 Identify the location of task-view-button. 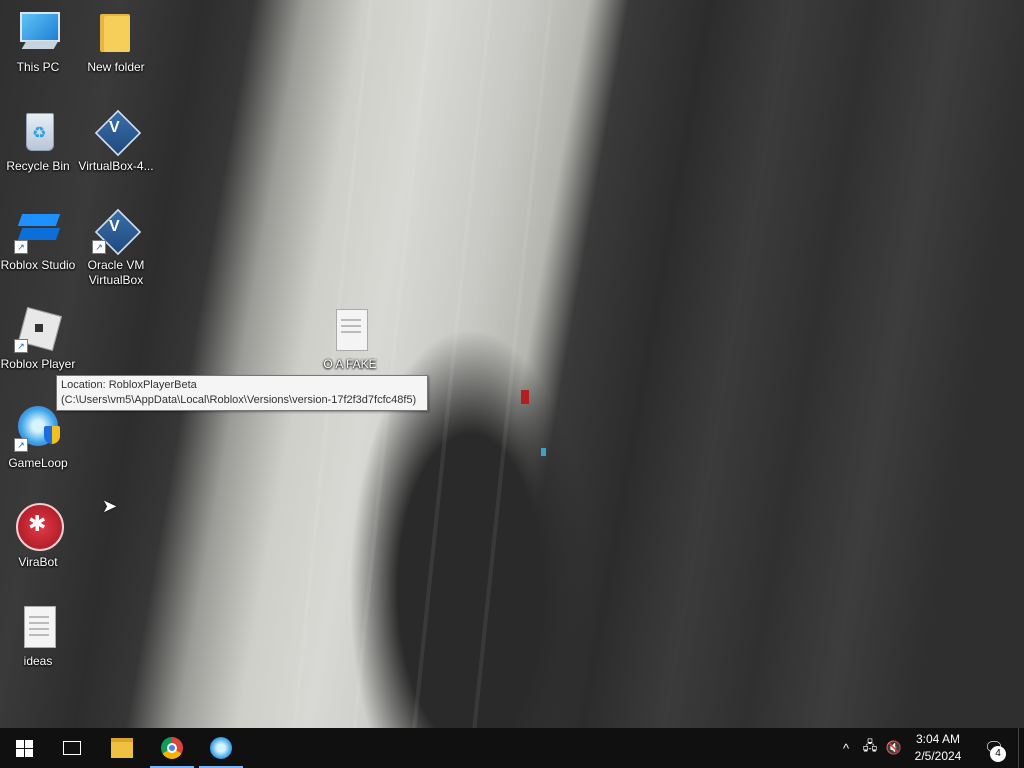
(72, 748).